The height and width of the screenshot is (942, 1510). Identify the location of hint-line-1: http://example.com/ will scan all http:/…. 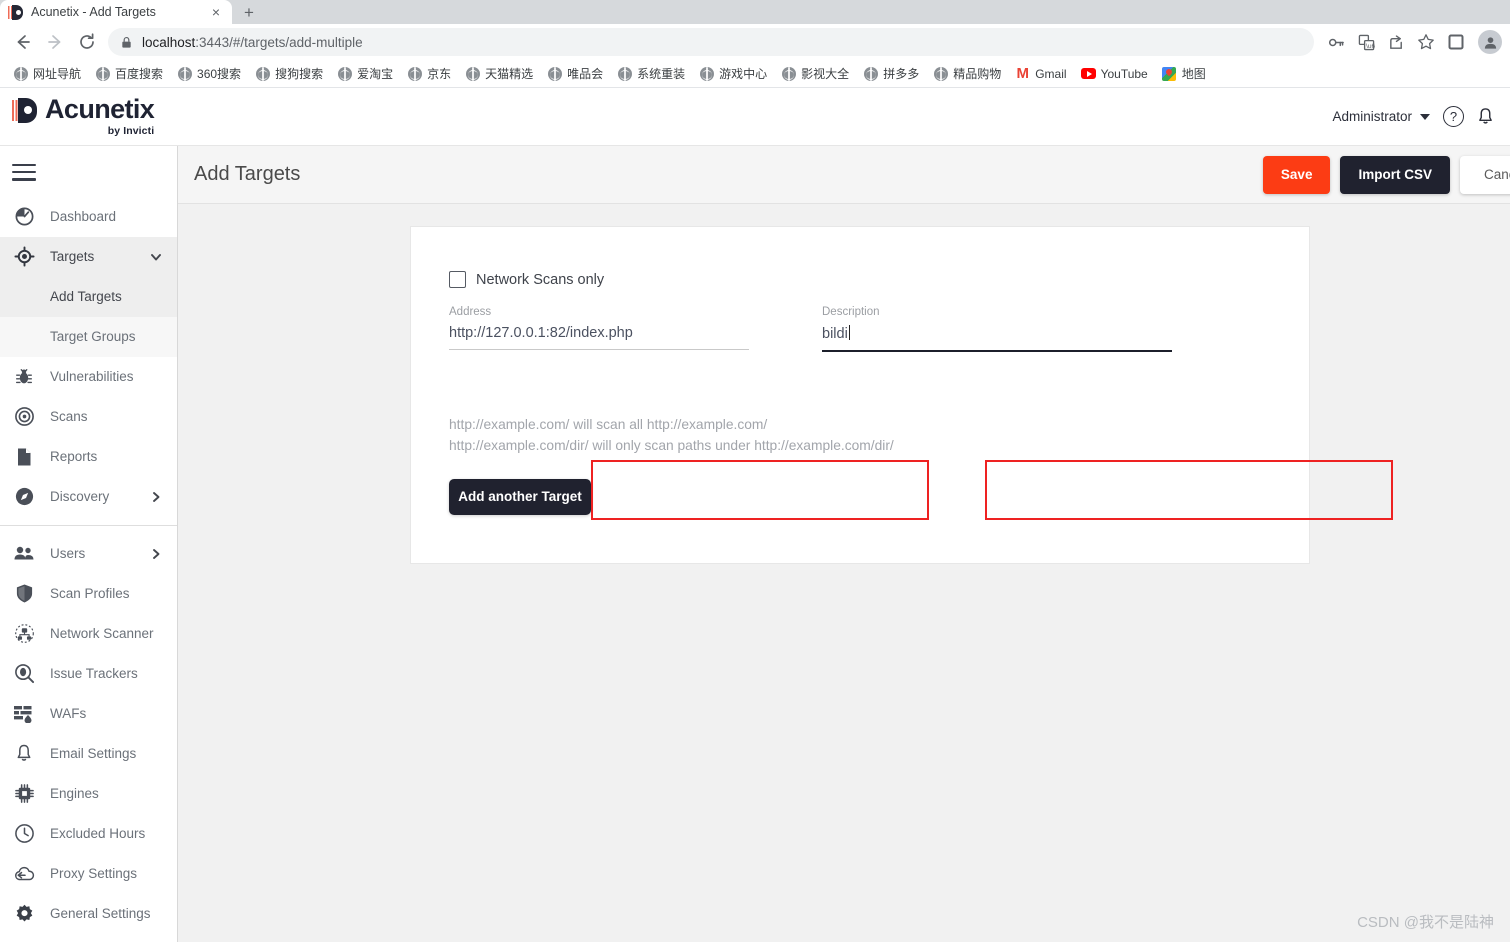
(608, 424).